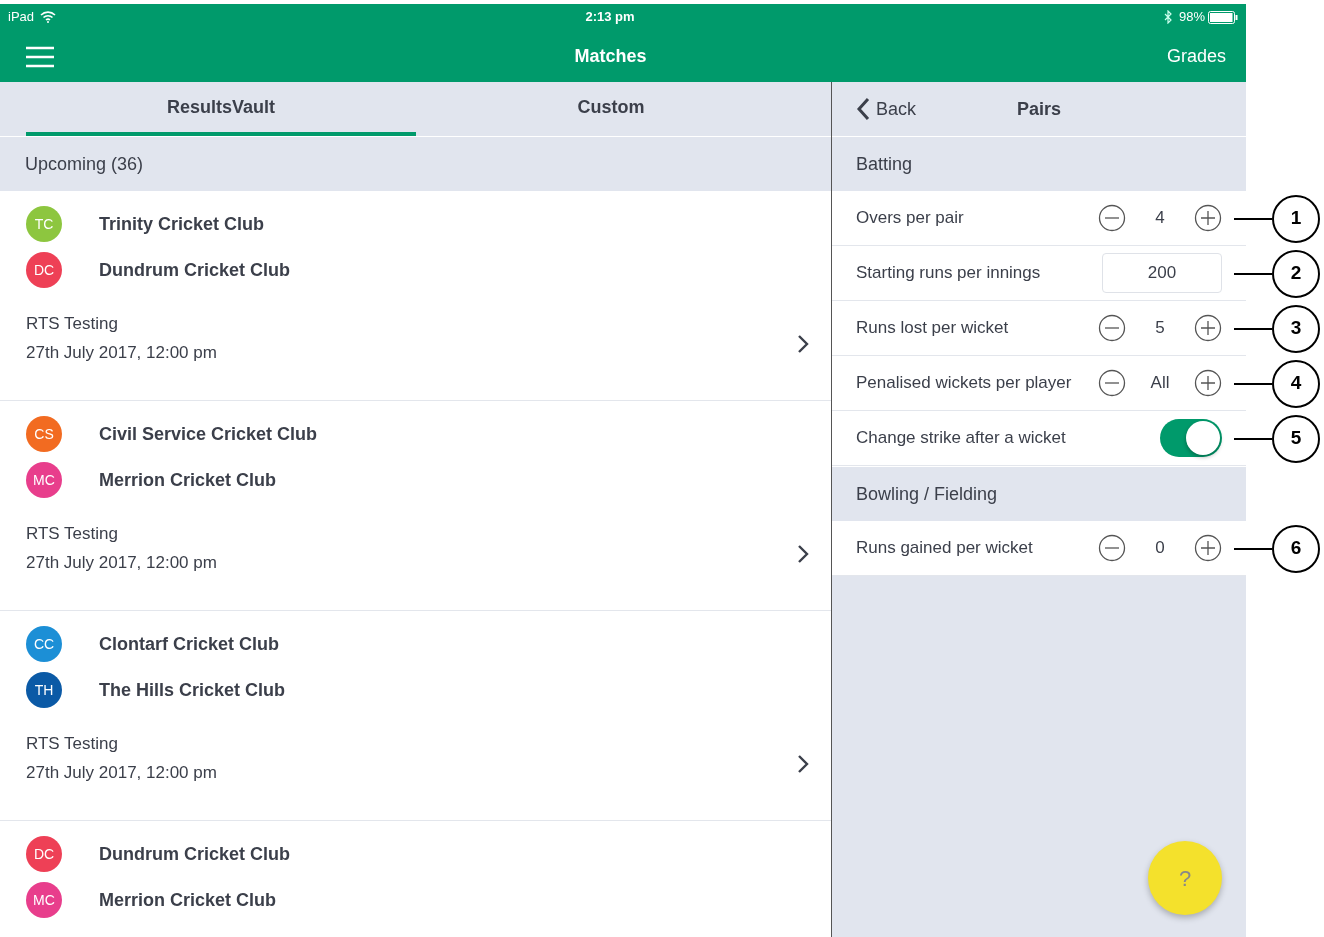 This screenshot has width=1324, height=937. What do you see at coordinates (182, 224) in the screenshot?
I see `team-name: Trinity Cricket Club` at bounding box center [182, 224].